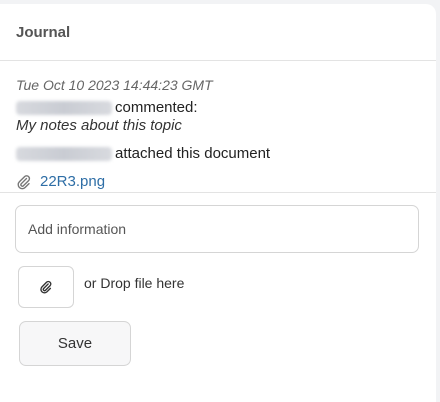 This screenshot has height=402, width=440. What do you see at coordinates (218, 108) in the screenshot?
I see `comment-line: commented:` at bounding box center [218, 108].